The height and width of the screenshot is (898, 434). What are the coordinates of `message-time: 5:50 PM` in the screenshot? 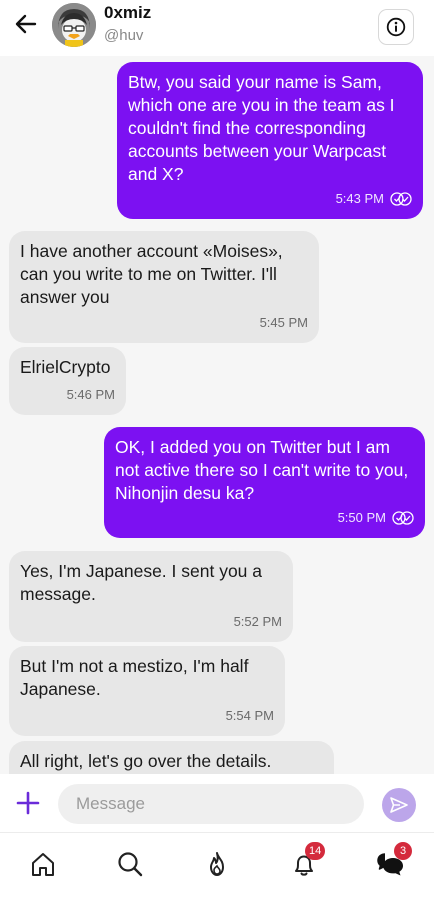 It's located at (361, 517).